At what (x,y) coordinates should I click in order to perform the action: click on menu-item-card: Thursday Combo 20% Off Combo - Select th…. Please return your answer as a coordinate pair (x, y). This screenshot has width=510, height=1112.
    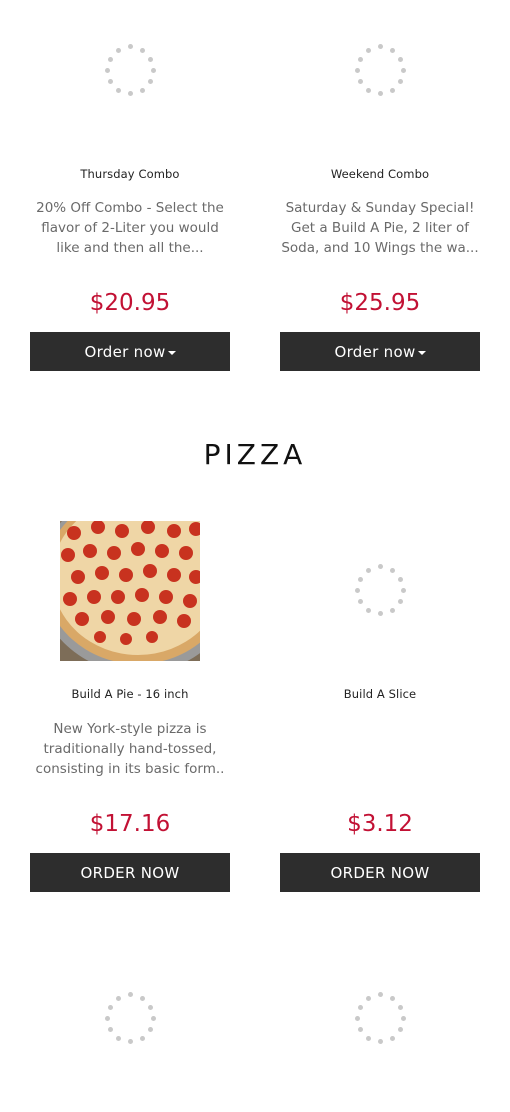
    Looking at the image, I should click on (130, 190).